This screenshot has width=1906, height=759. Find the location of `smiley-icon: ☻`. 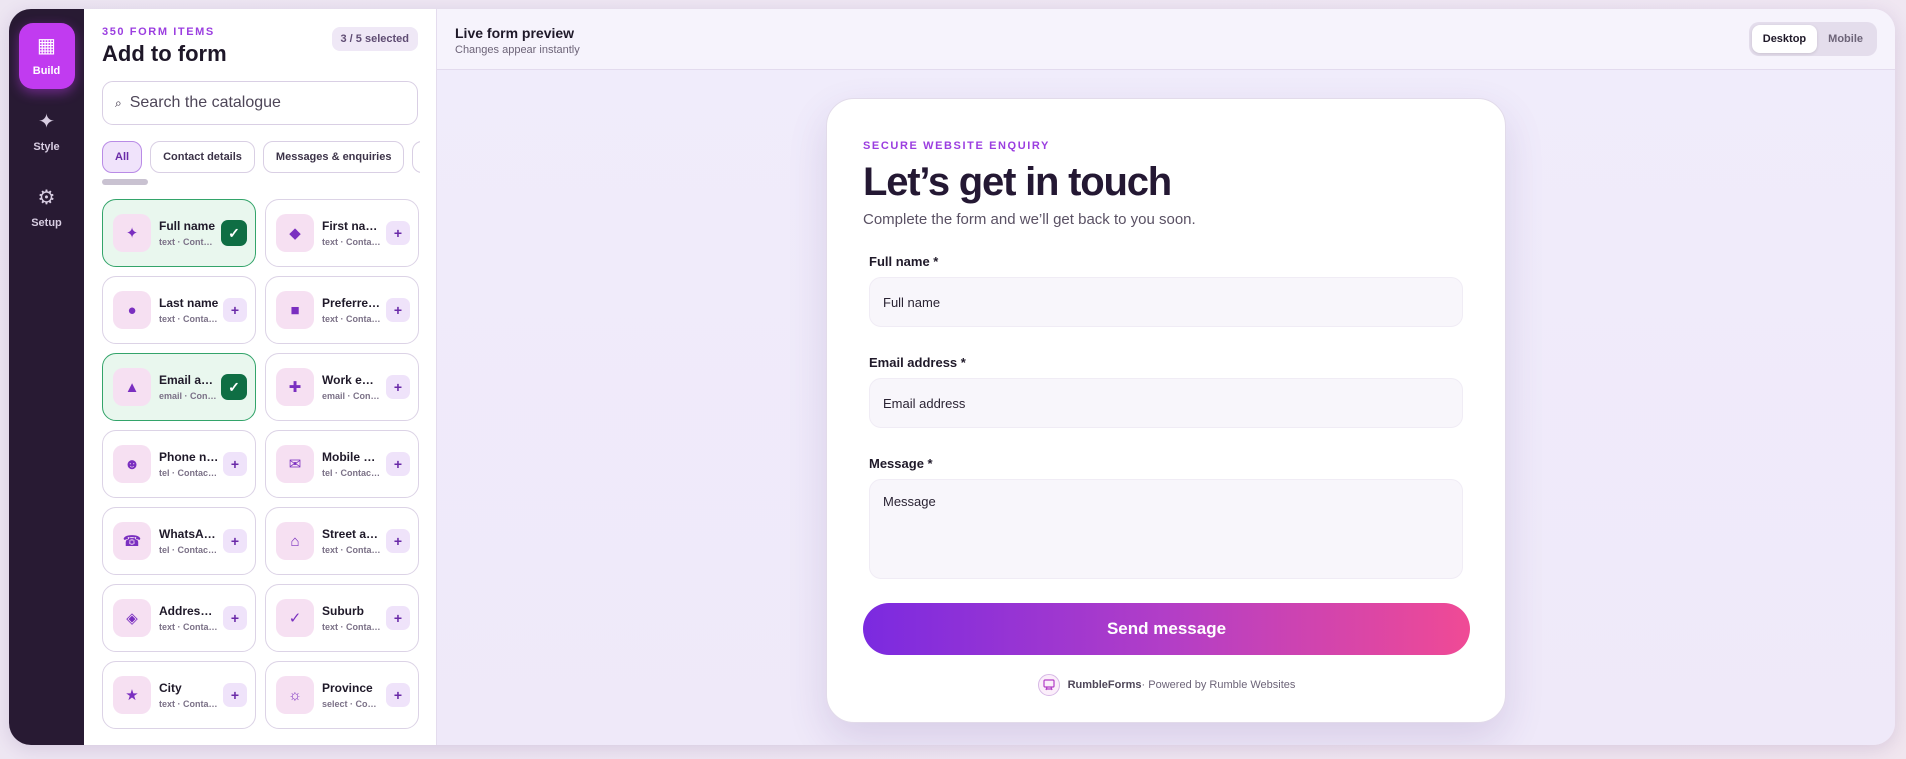

smiley-icon: ☻ is located at coordinates (132, 464).